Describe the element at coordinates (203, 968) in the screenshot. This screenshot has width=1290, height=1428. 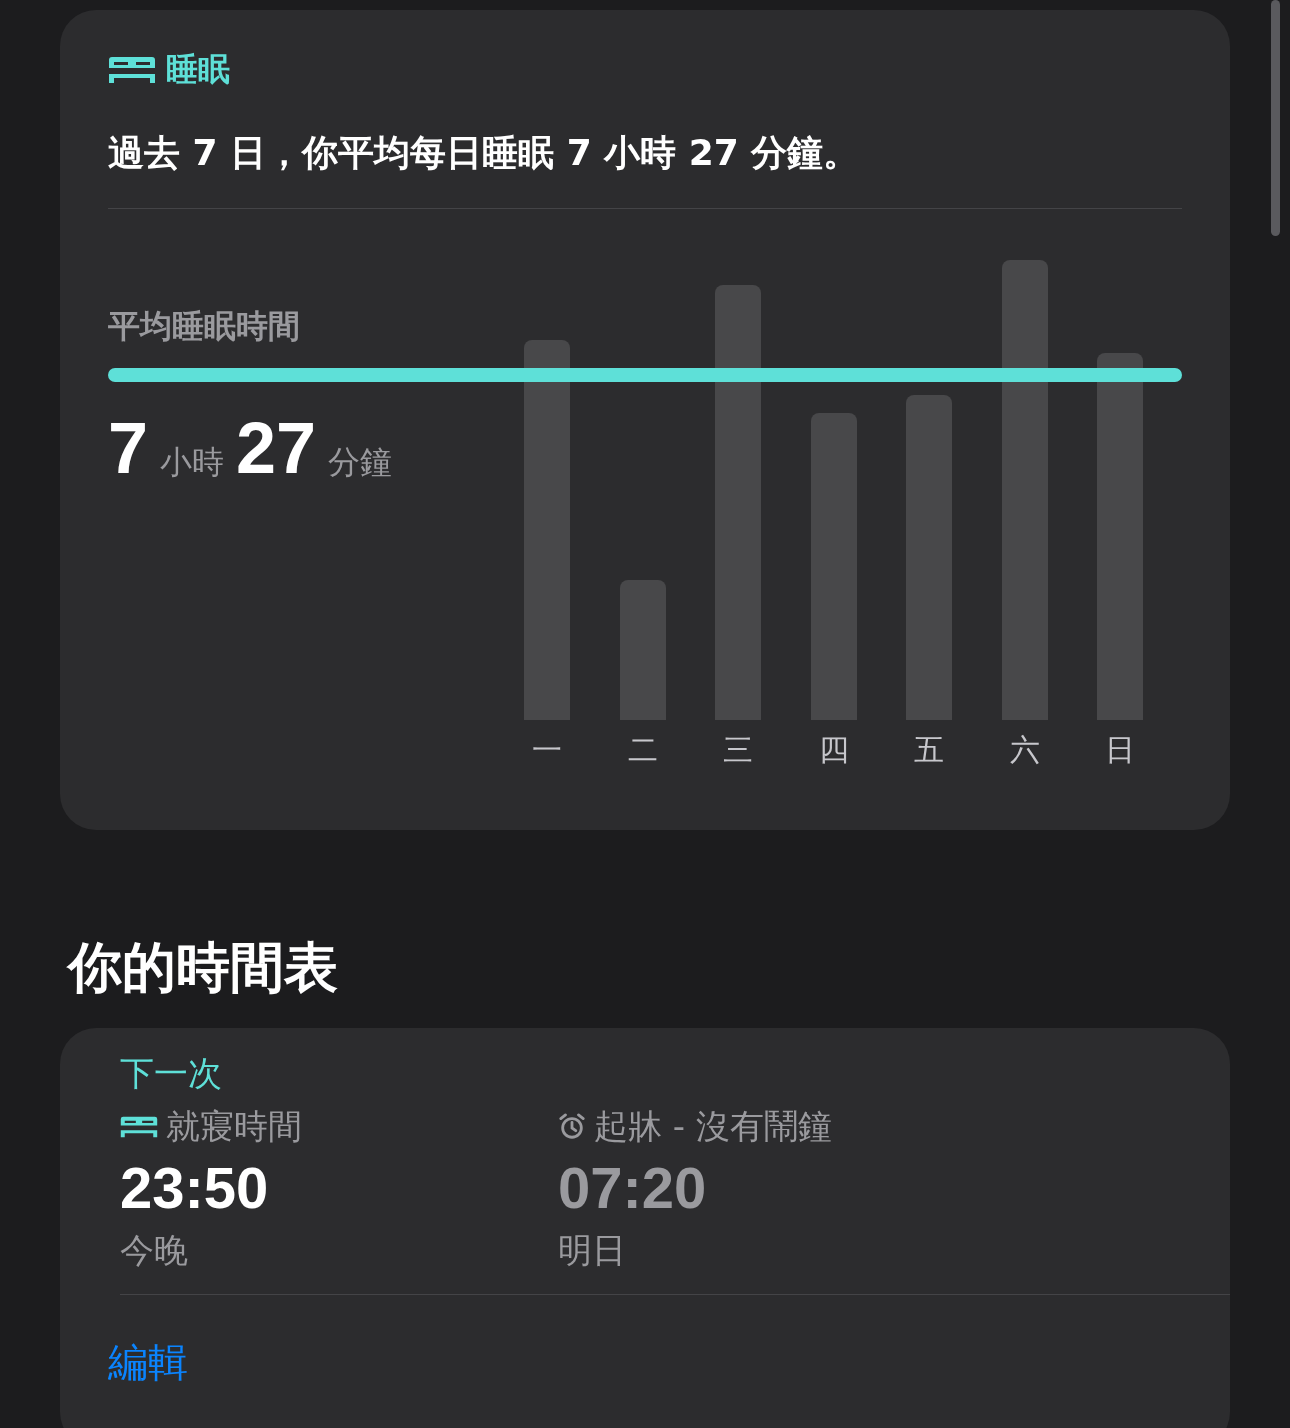
I see `section-heading: 你的時間表` at that location.